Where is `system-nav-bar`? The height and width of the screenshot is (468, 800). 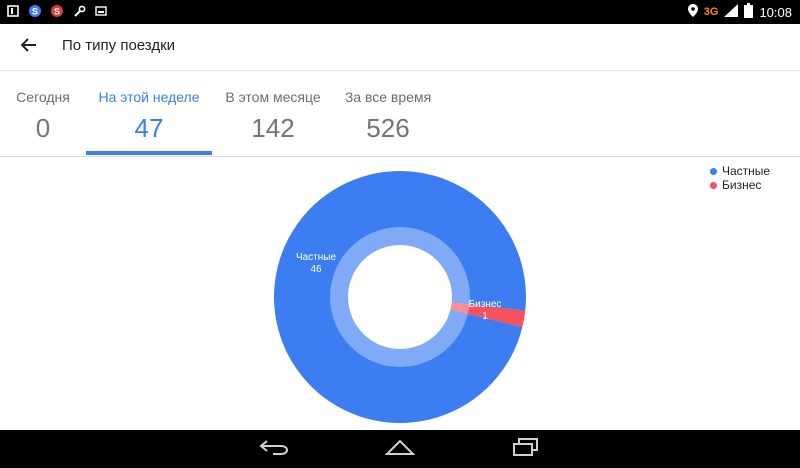 system-nav-bar is located at coordinates (400, 449).